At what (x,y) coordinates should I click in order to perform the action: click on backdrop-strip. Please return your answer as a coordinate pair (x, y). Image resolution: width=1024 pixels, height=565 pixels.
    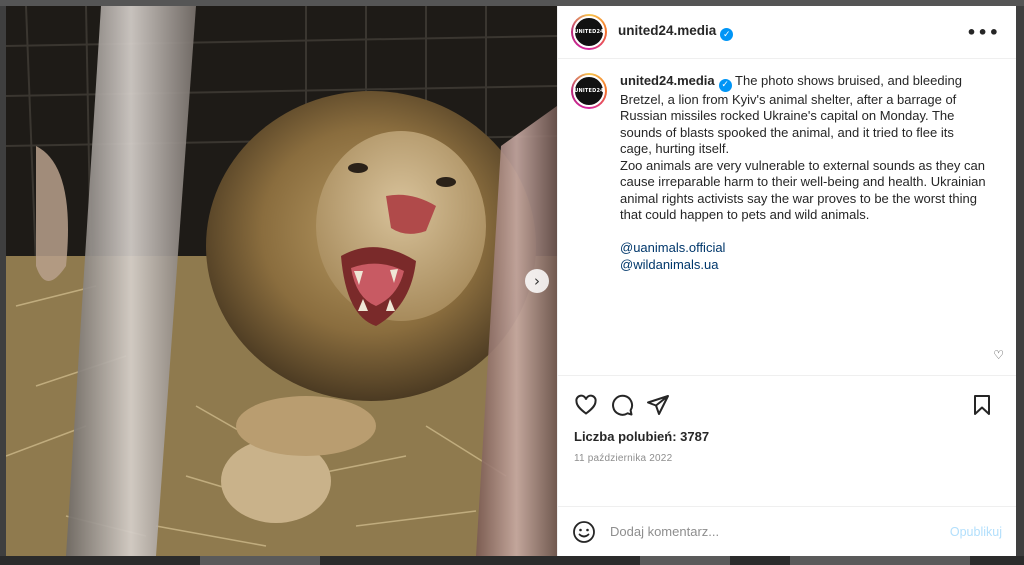
    Looking at the image, I should click on (512, 560).